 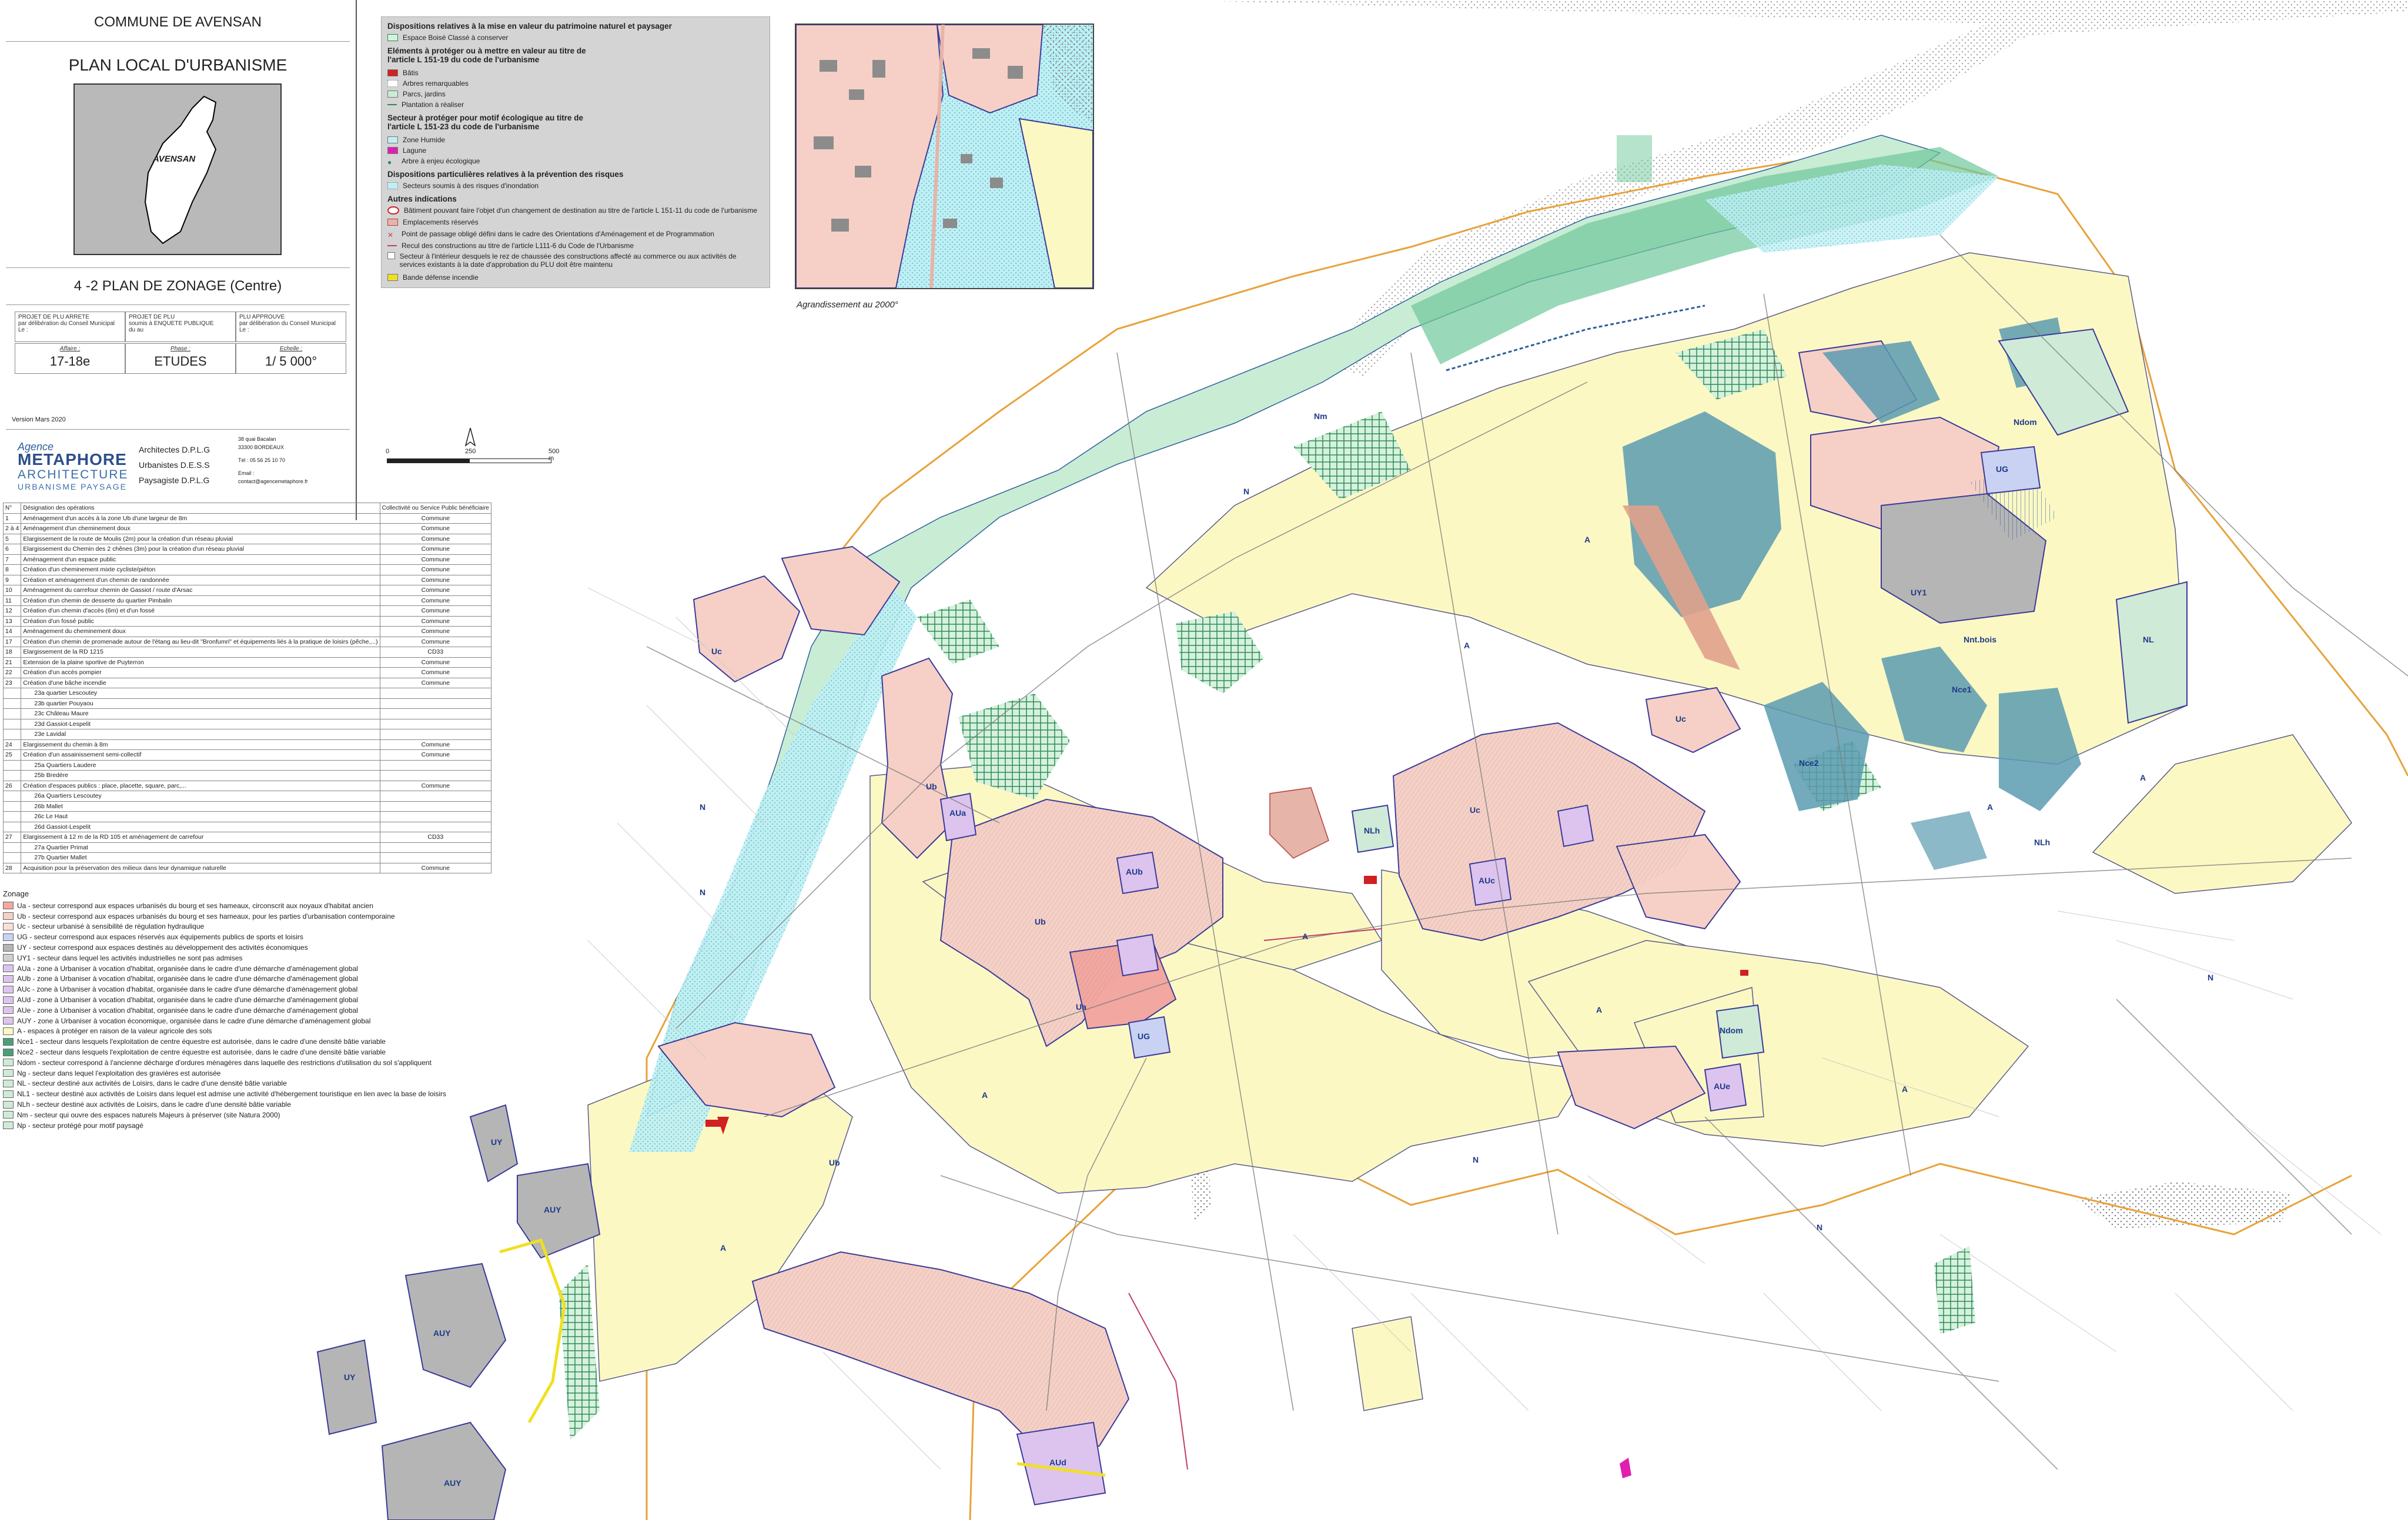 What do you see at coordinates (554, 455) in the screenshot?
I see `scale-label: 500 m` at bounding box center [554, 455].